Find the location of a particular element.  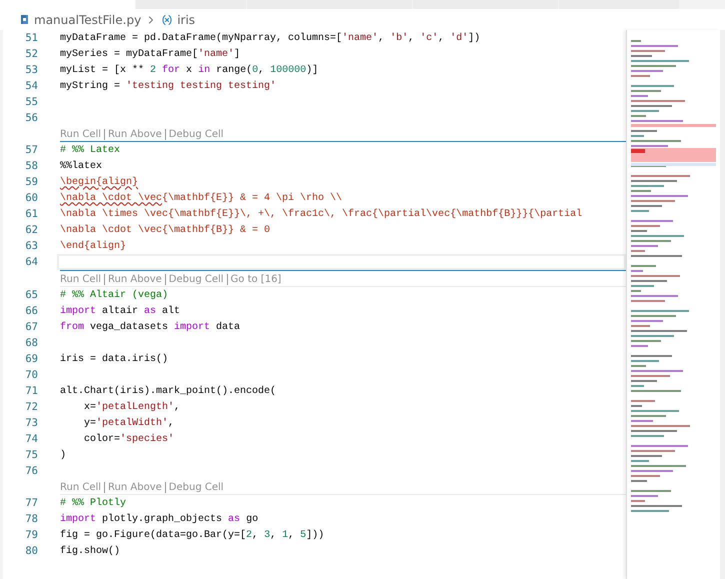

code-line: x='petalLength', is located at coordinates (132, 407).